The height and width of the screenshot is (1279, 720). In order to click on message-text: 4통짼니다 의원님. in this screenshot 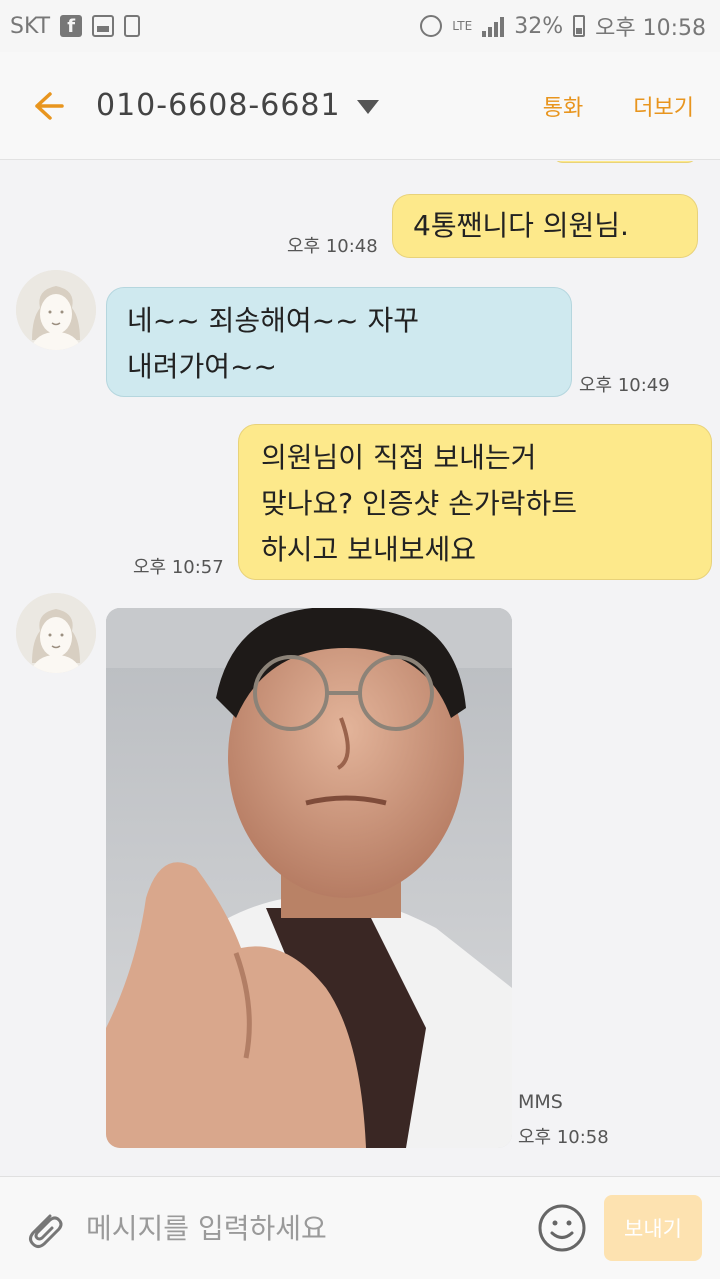, I will do `click(521, 225)`.